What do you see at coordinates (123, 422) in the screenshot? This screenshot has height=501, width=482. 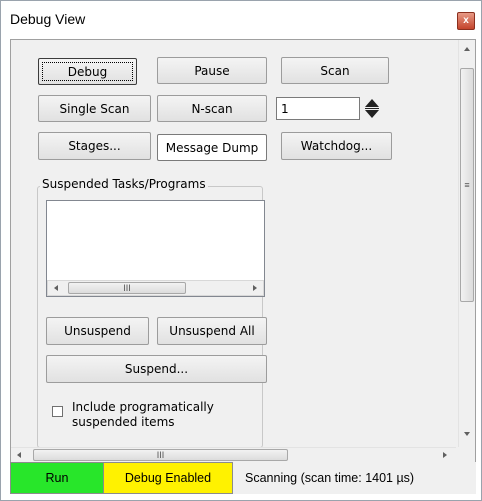 I see `include-label-line2: suspended items` at bounding box center [123, 422].